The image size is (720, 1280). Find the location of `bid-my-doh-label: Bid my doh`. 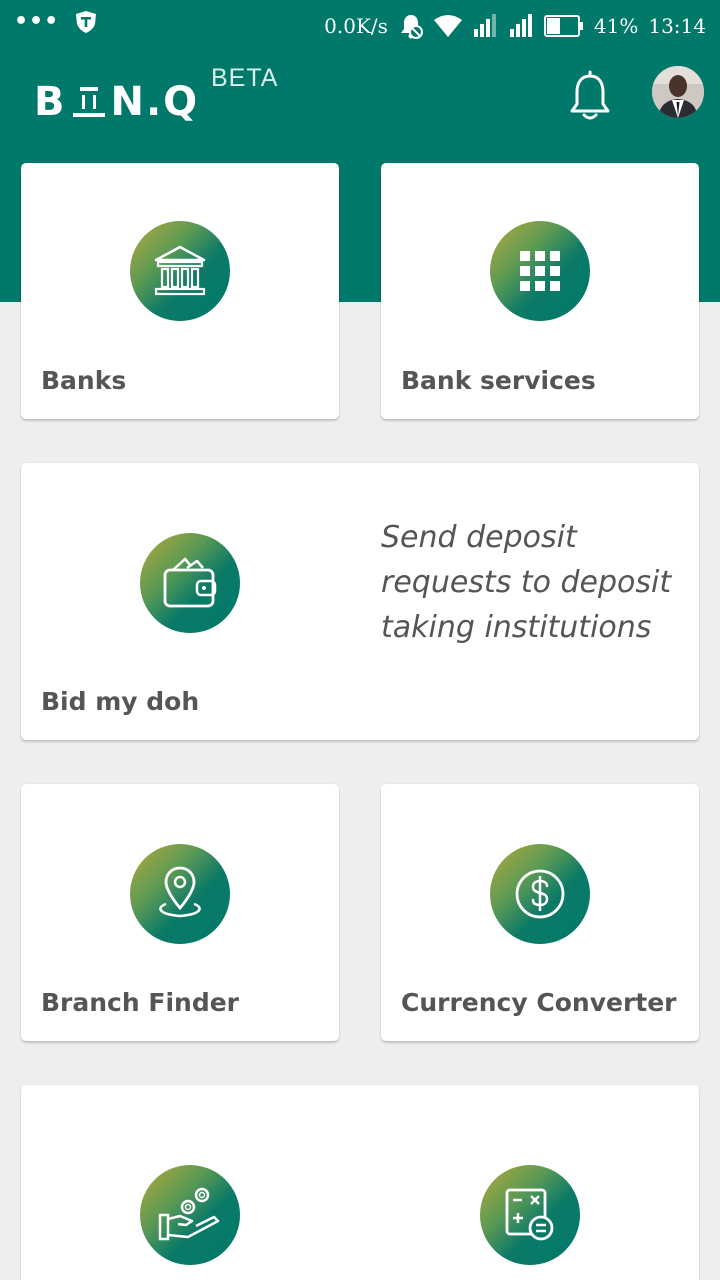

bid-my-doh-label: Bid my doh is located at coordinates (120, 701).